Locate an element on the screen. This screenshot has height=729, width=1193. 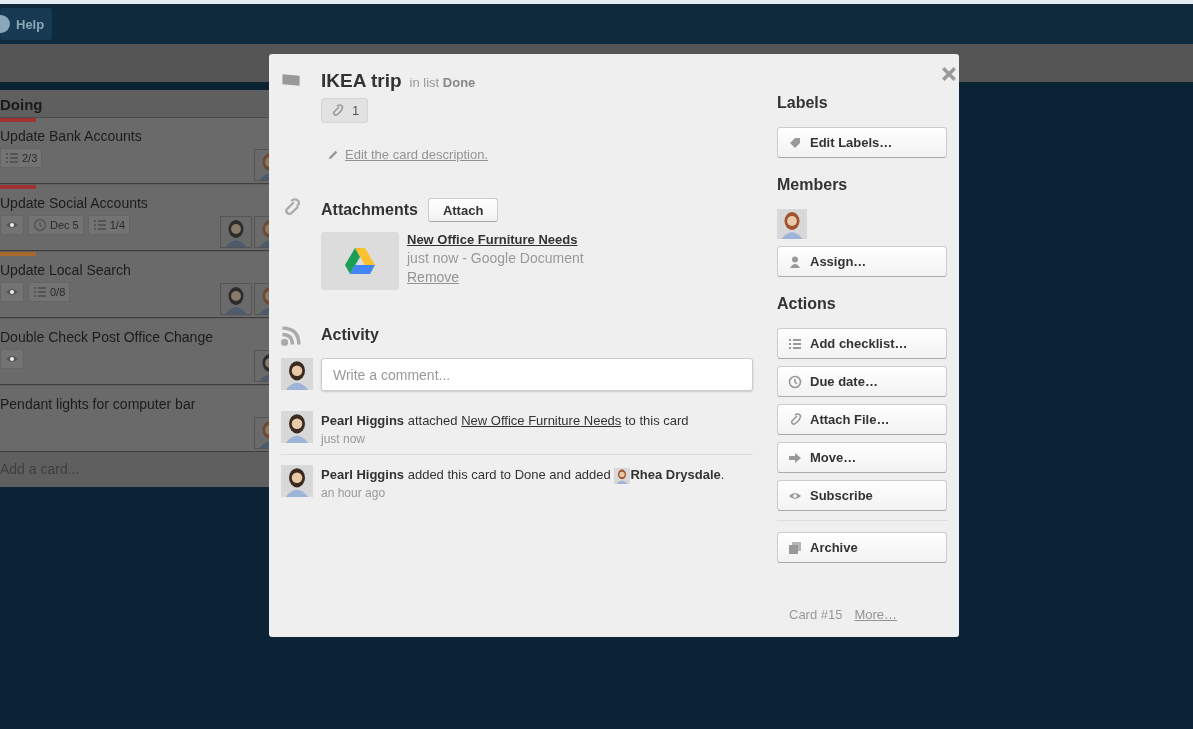
activity-text: Pearl Higgins added this card to Done and added Rhea Drysdale. is located at coordinates (523, 475).